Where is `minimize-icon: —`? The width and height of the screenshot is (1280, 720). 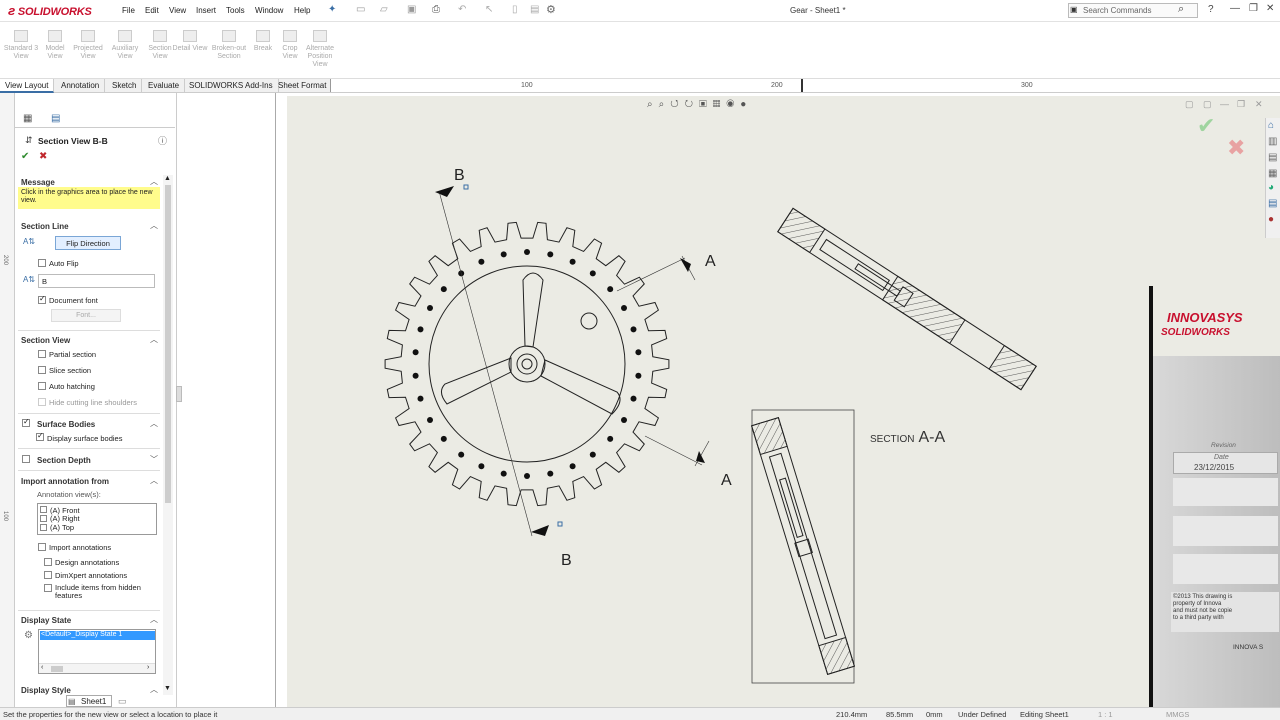
minimize-icon: — is located at coordinates (1235, 8).